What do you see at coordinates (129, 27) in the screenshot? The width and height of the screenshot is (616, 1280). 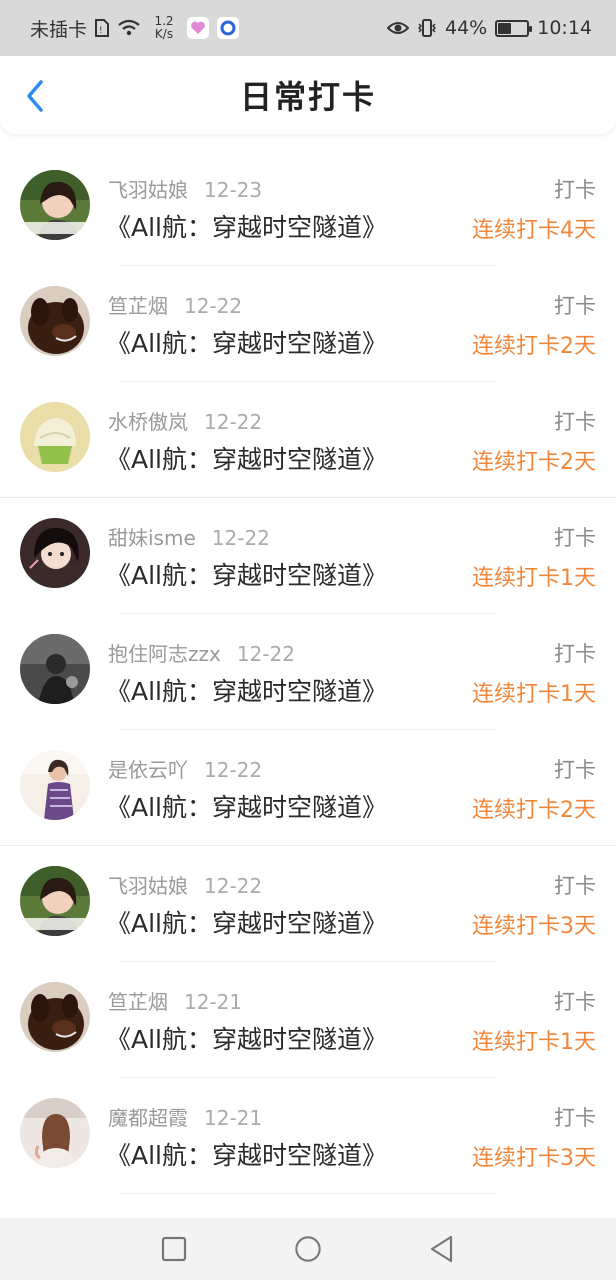 I see `wifi-icon` at bounding box center [129, 27].